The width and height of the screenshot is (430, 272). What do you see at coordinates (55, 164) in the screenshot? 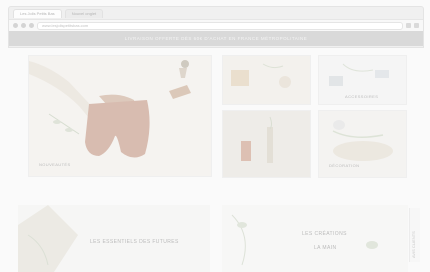
I see `hero-label: NOUVEAUTÉS` at bounding box center [55, 164].